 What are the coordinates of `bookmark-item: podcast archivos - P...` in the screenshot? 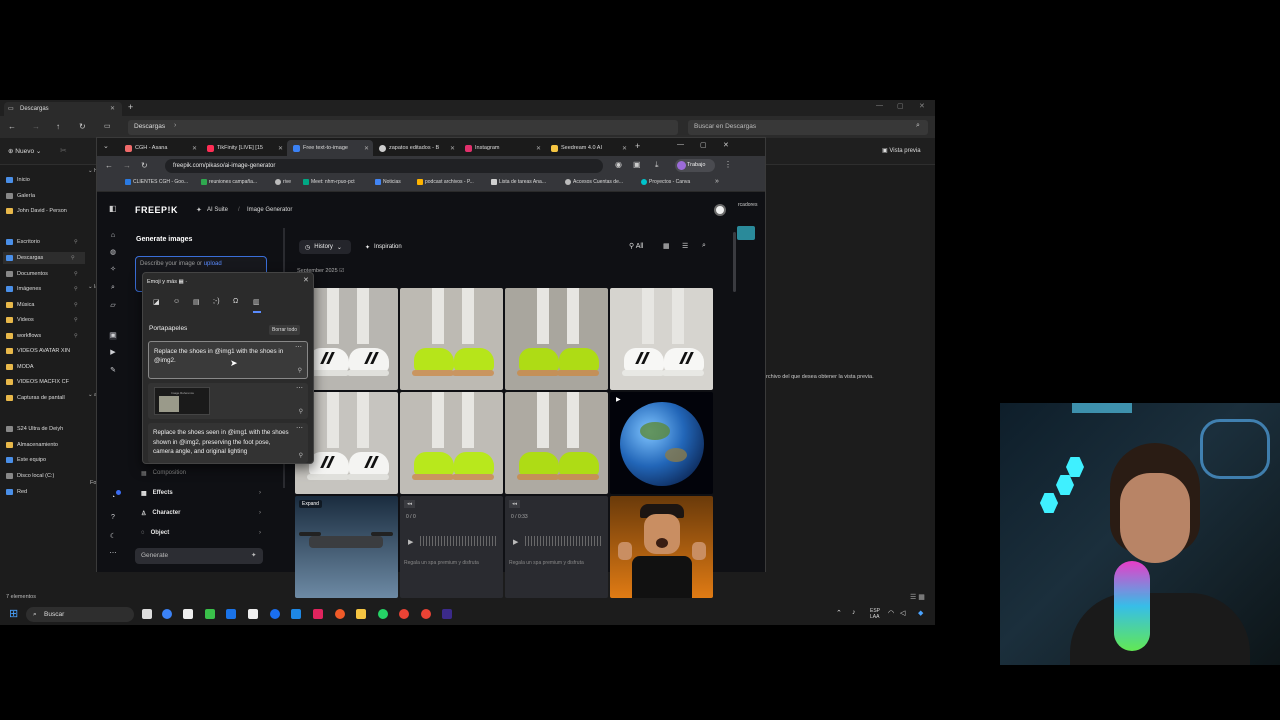 It's located at (445, 182).